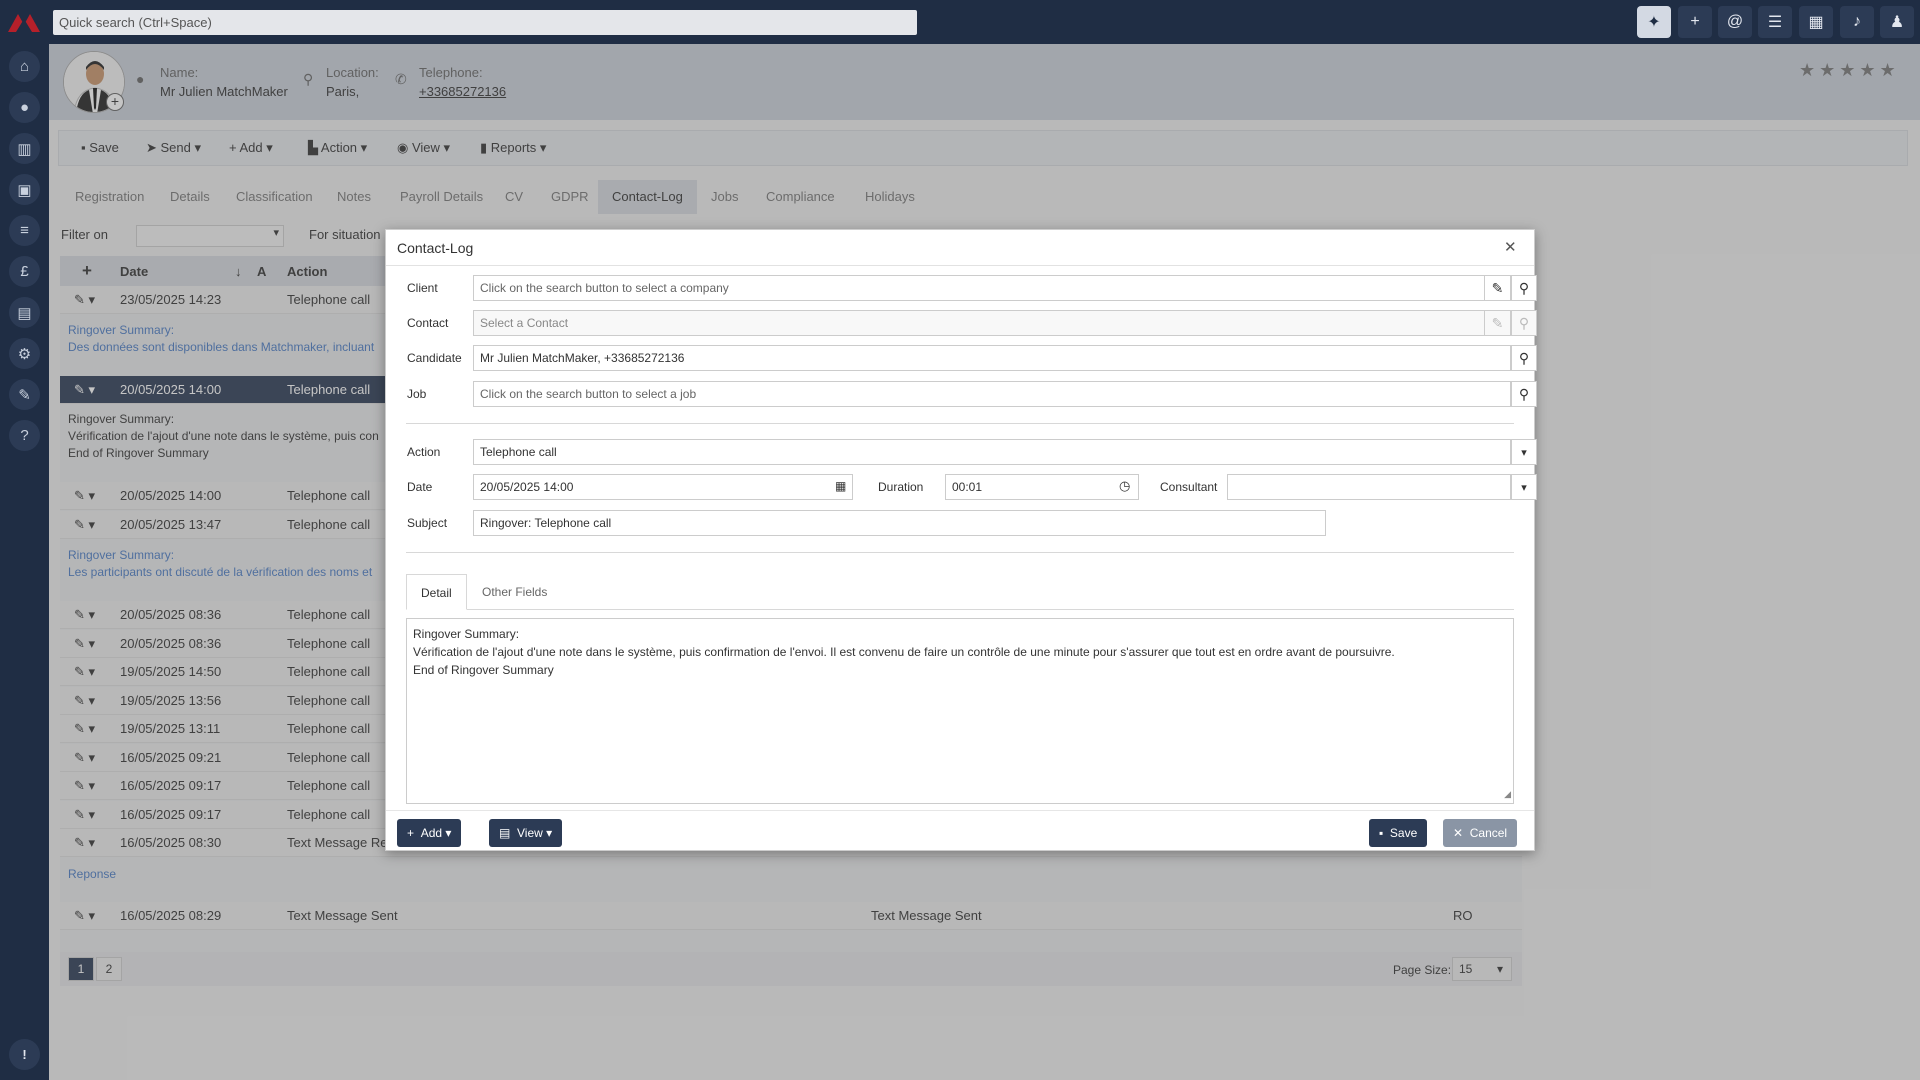 The image size is (1920, 1080). Describe the element at coordinates (434, 358) in the screenshot. I see `candidate-label: Candidate` at that location.